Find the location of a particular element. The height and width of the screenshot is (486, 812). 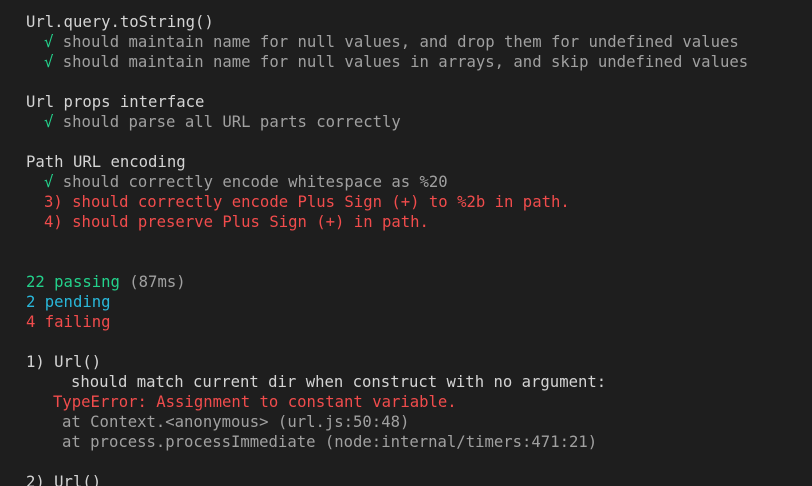

passing-count: 22 passing is located at coordinates (73, 282).